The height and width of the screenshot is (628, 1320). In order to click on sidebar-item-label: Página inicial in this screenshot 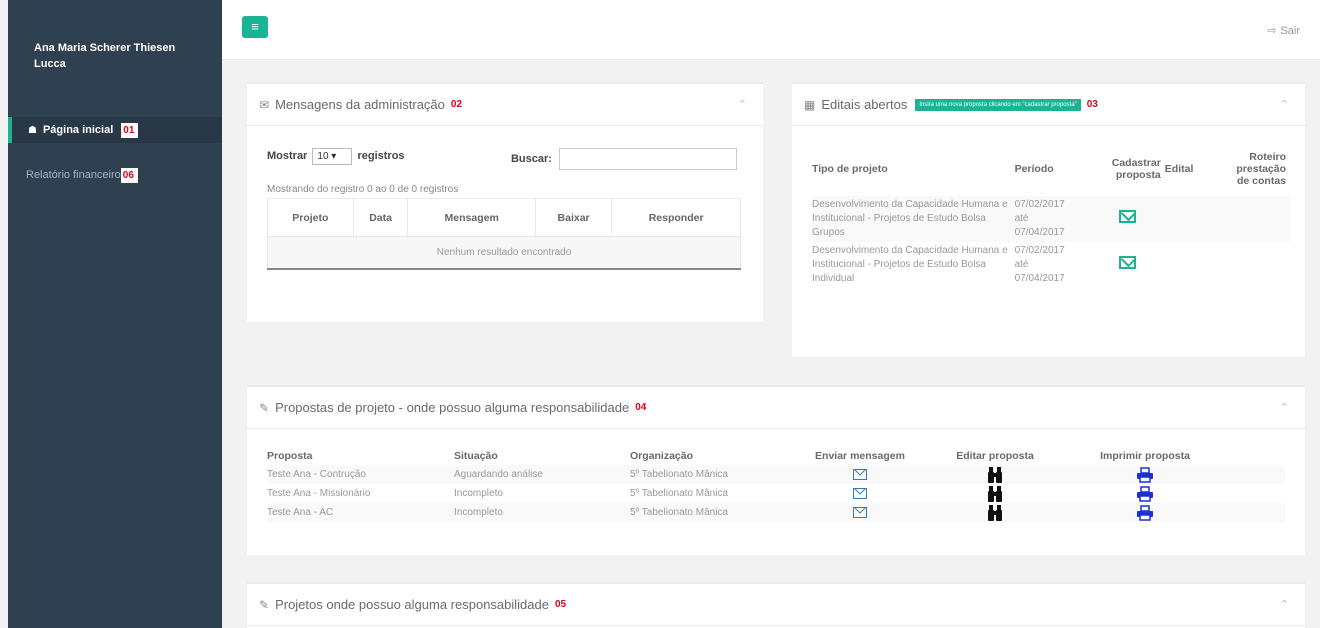, I will do `click(78, 130)`.